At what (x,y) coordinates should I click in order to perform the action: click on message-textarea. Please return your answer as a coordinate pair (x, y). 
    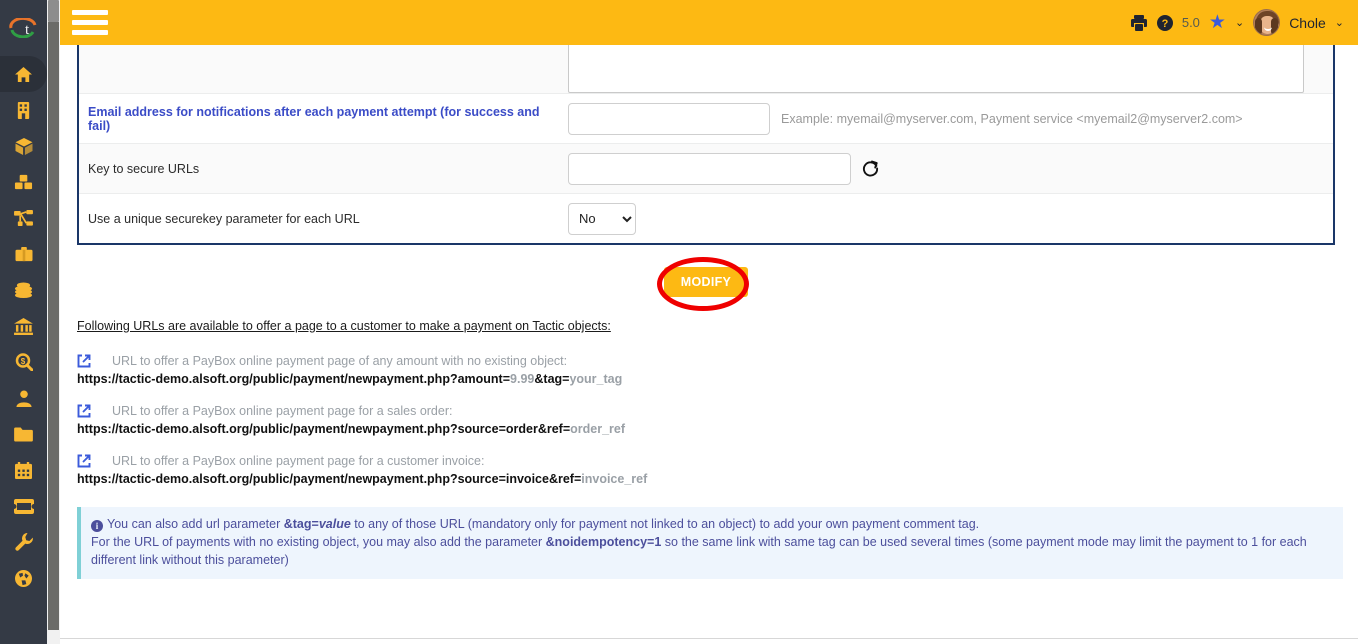
    Looking at the image, I should click on (936, 69).